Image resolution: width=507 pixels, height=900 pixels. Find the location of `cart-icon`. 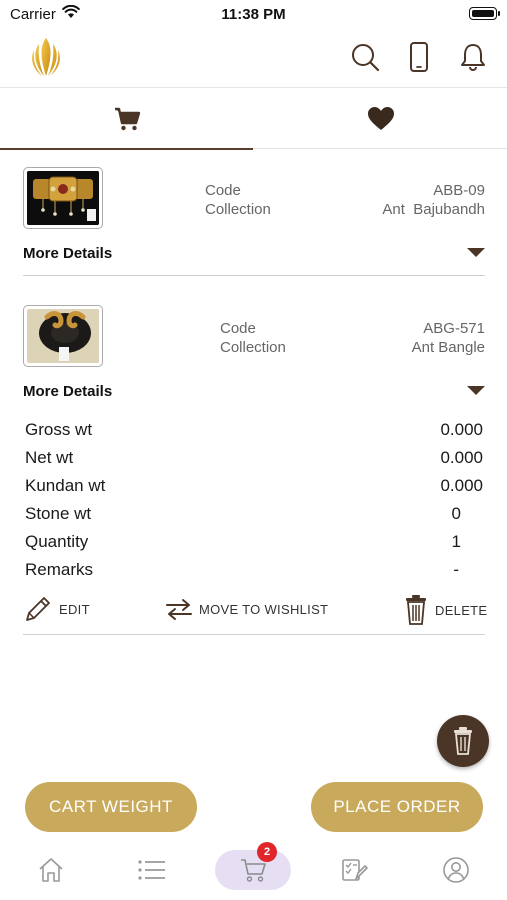

cart-icon is located at coordinates (127, 119).